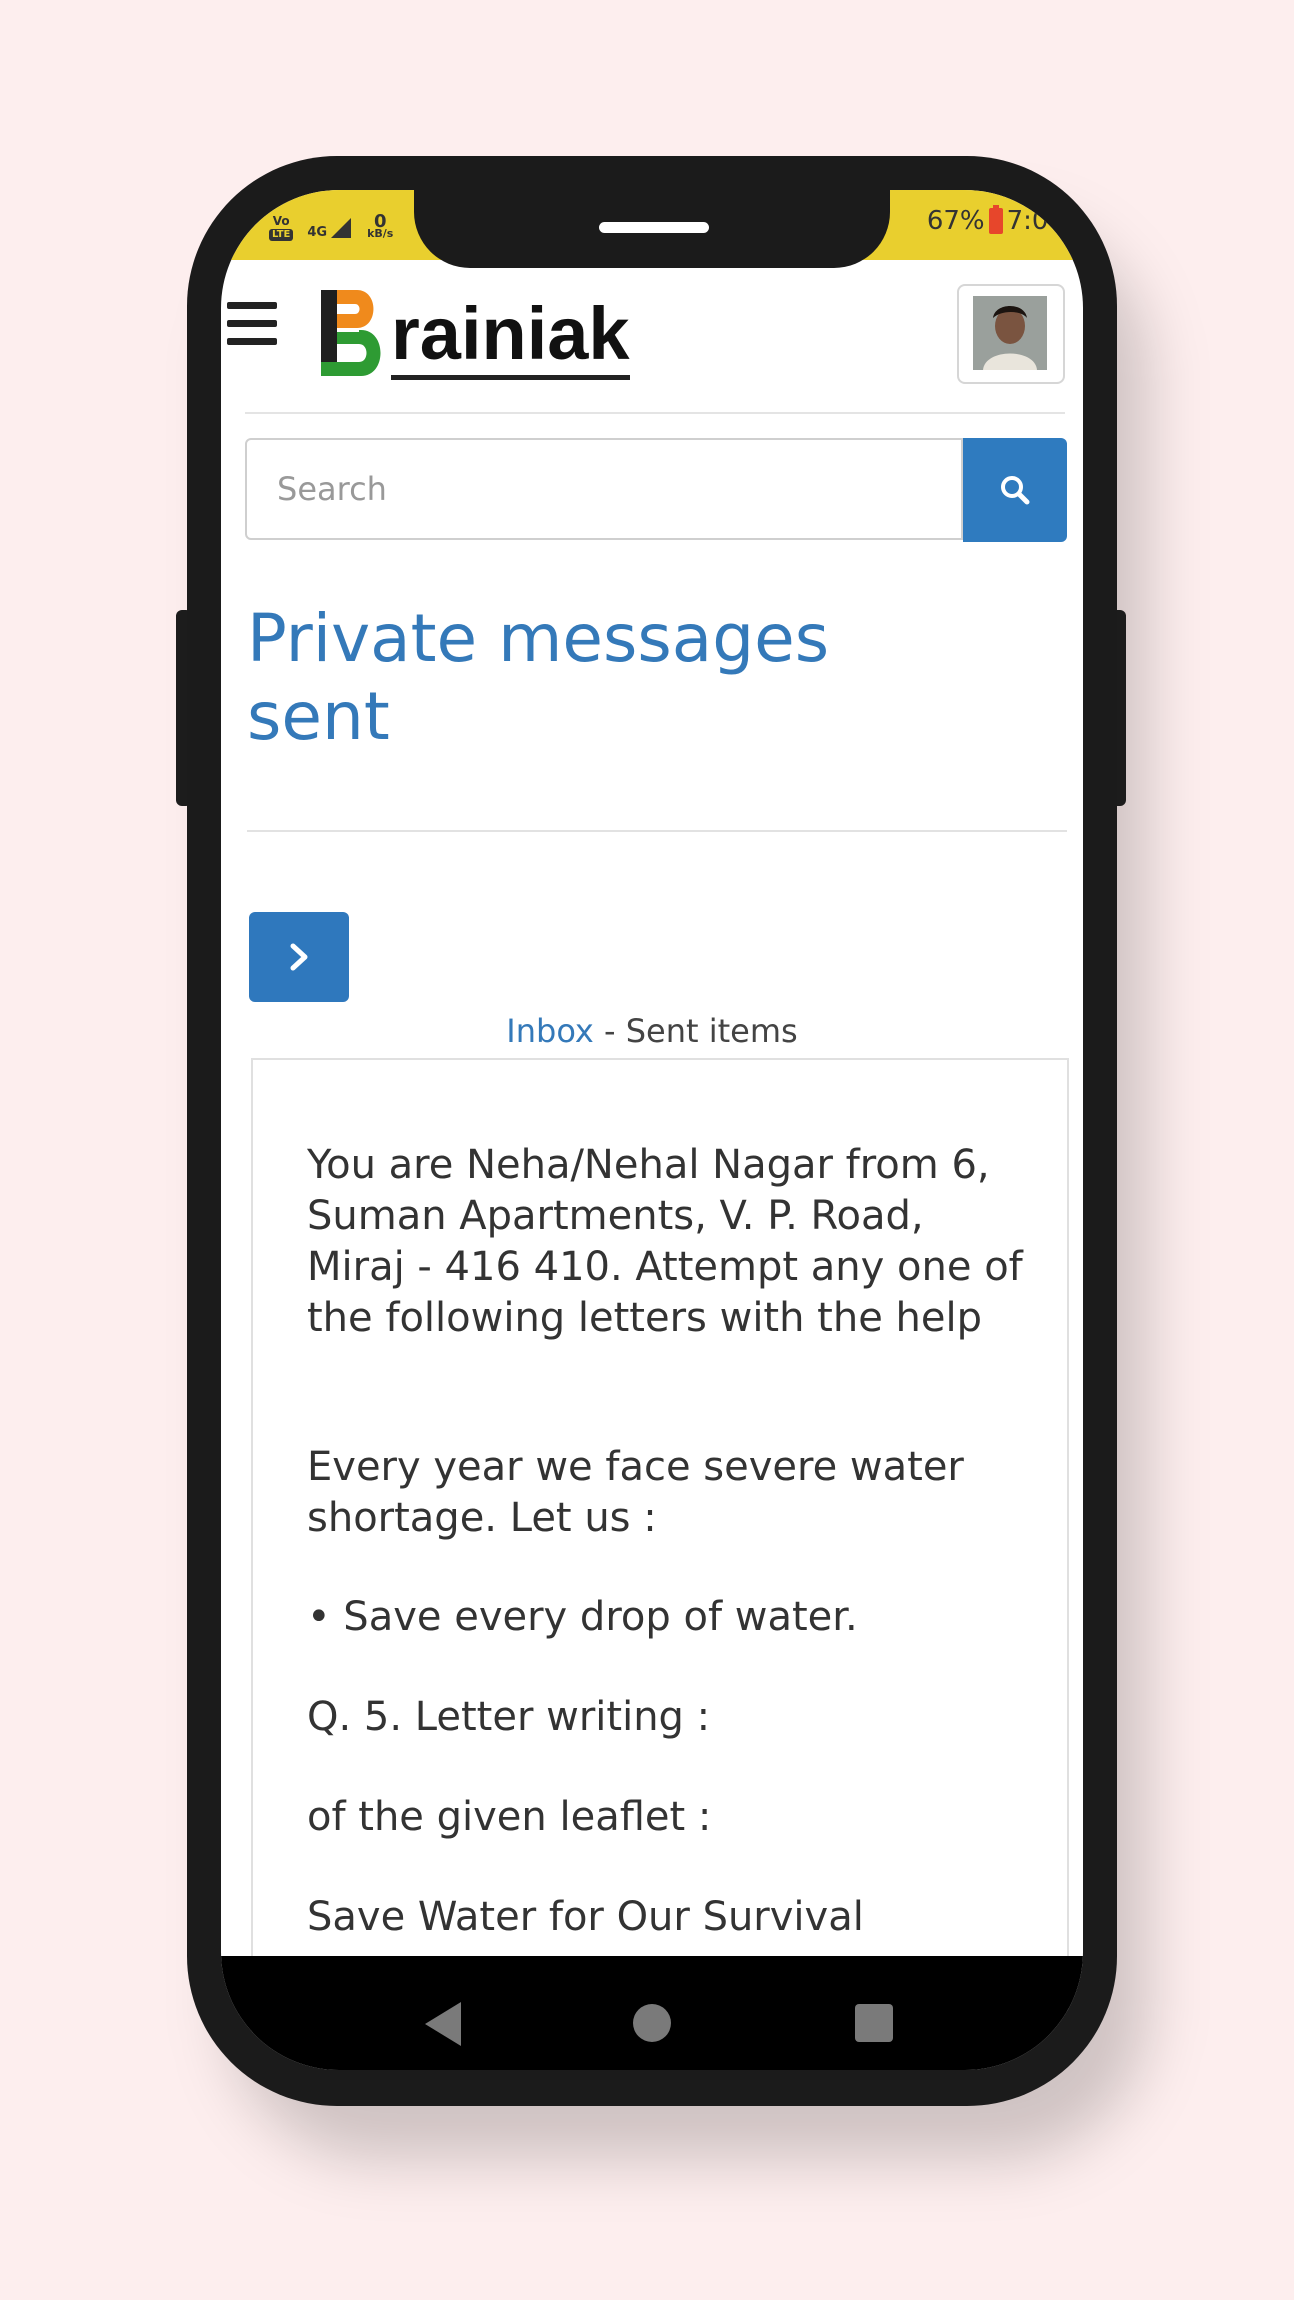 The image size is (1294, 2300). I want to click on search-bar, so click(656, 491).